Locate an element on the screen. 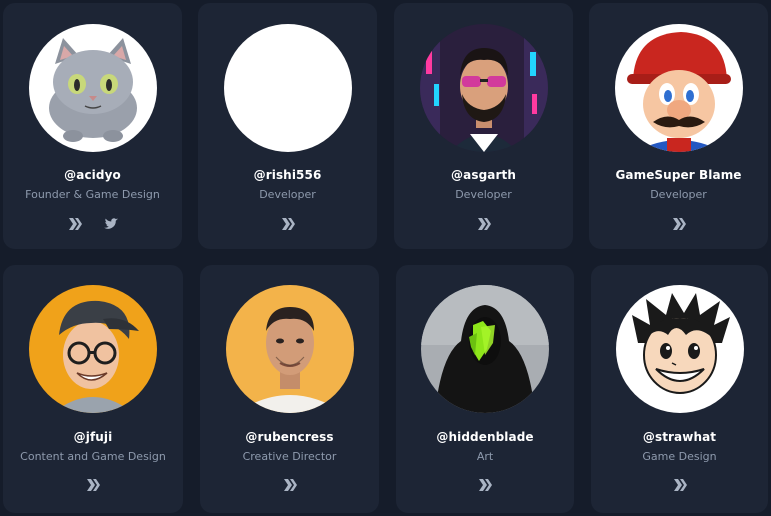  twitter-icon is located at coordinates (111, 224).